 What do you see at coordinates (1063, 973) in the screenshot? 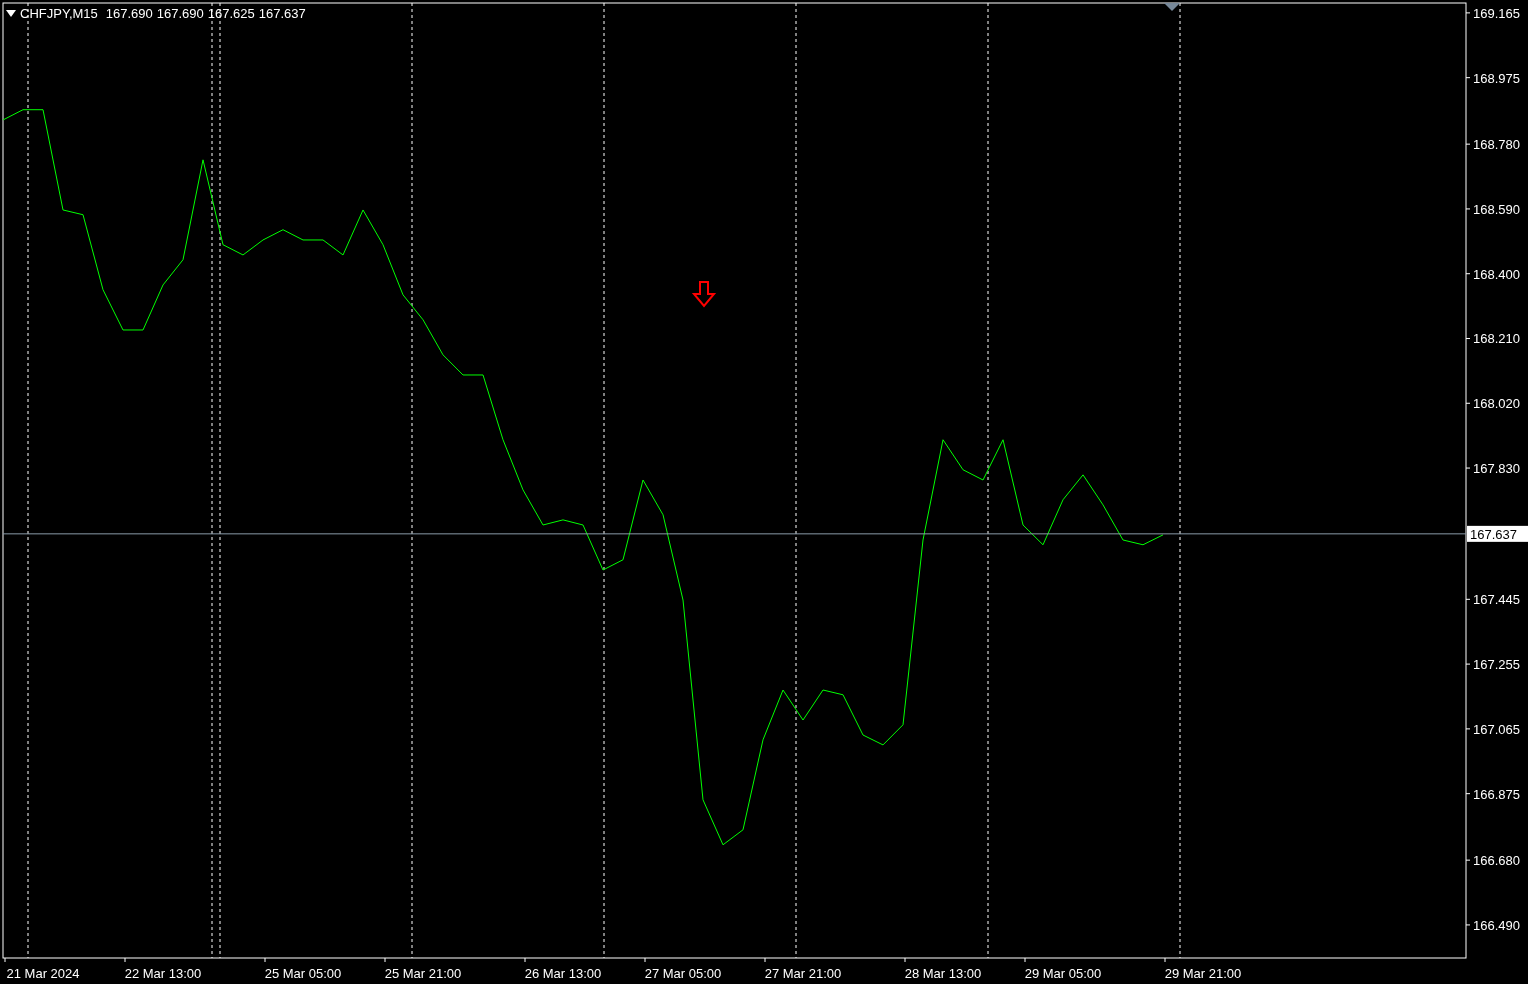
I see `x-axis-label: 29 Mar 05:00` at bounding box center [1063, 973].